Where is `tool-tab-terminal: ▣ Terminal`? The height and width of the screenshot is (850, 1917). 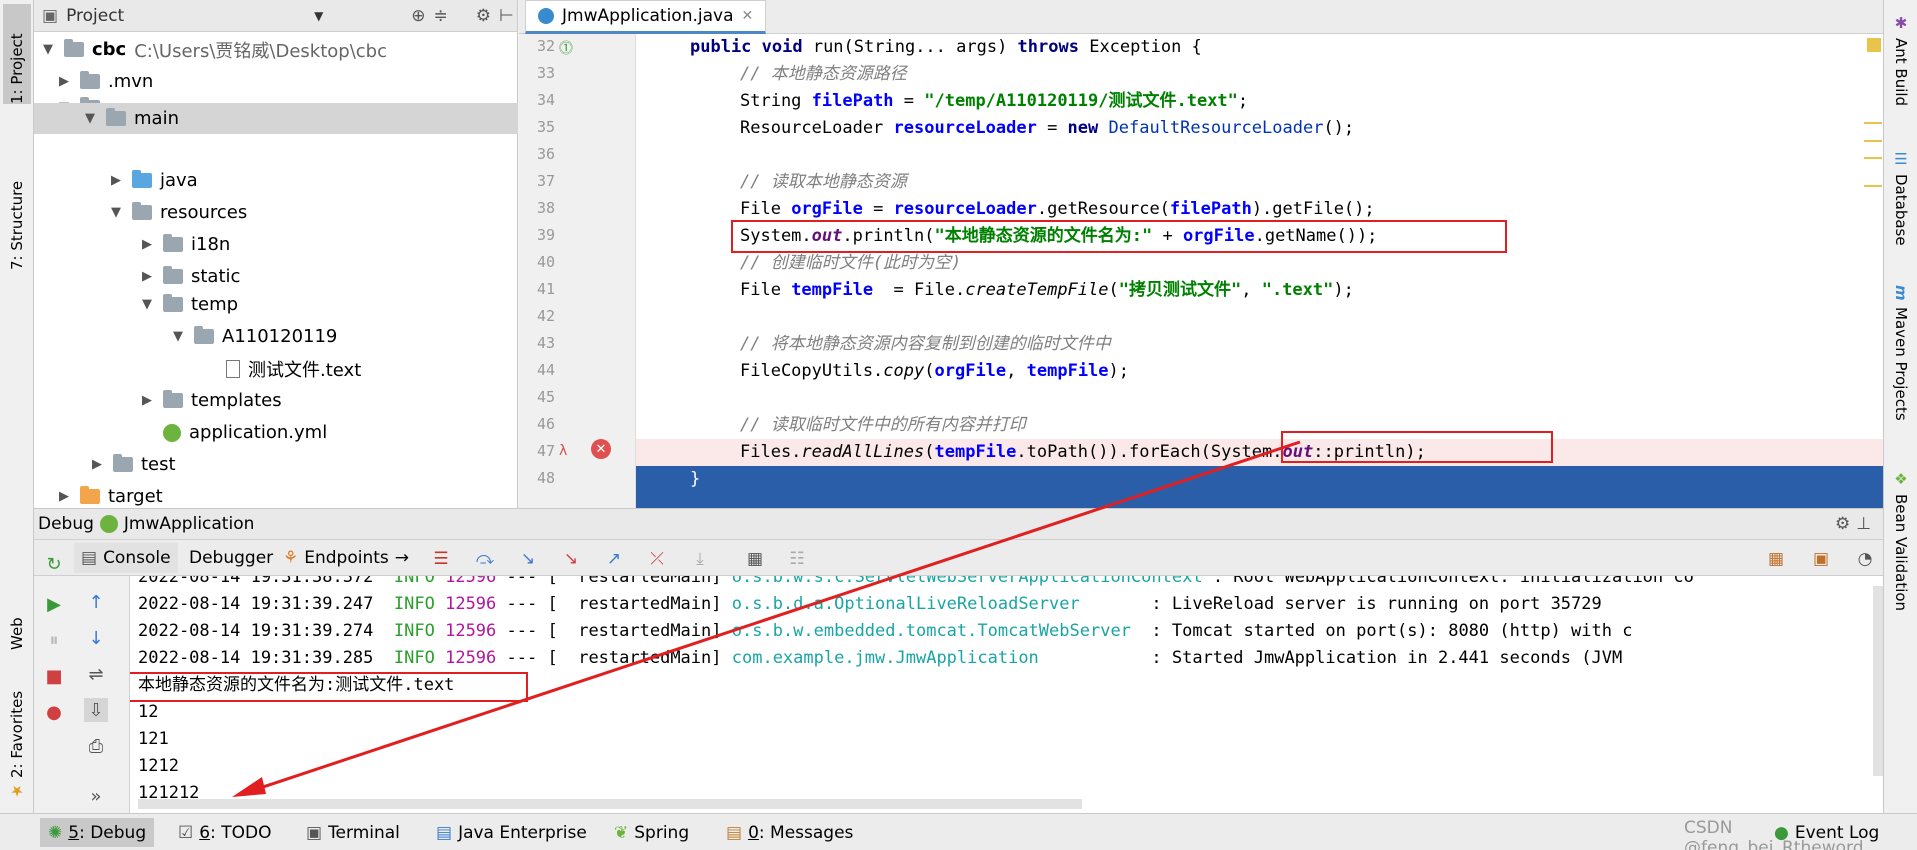 tool-tab-terminal: ▣ Terminal is located at coordinates (353, 832).